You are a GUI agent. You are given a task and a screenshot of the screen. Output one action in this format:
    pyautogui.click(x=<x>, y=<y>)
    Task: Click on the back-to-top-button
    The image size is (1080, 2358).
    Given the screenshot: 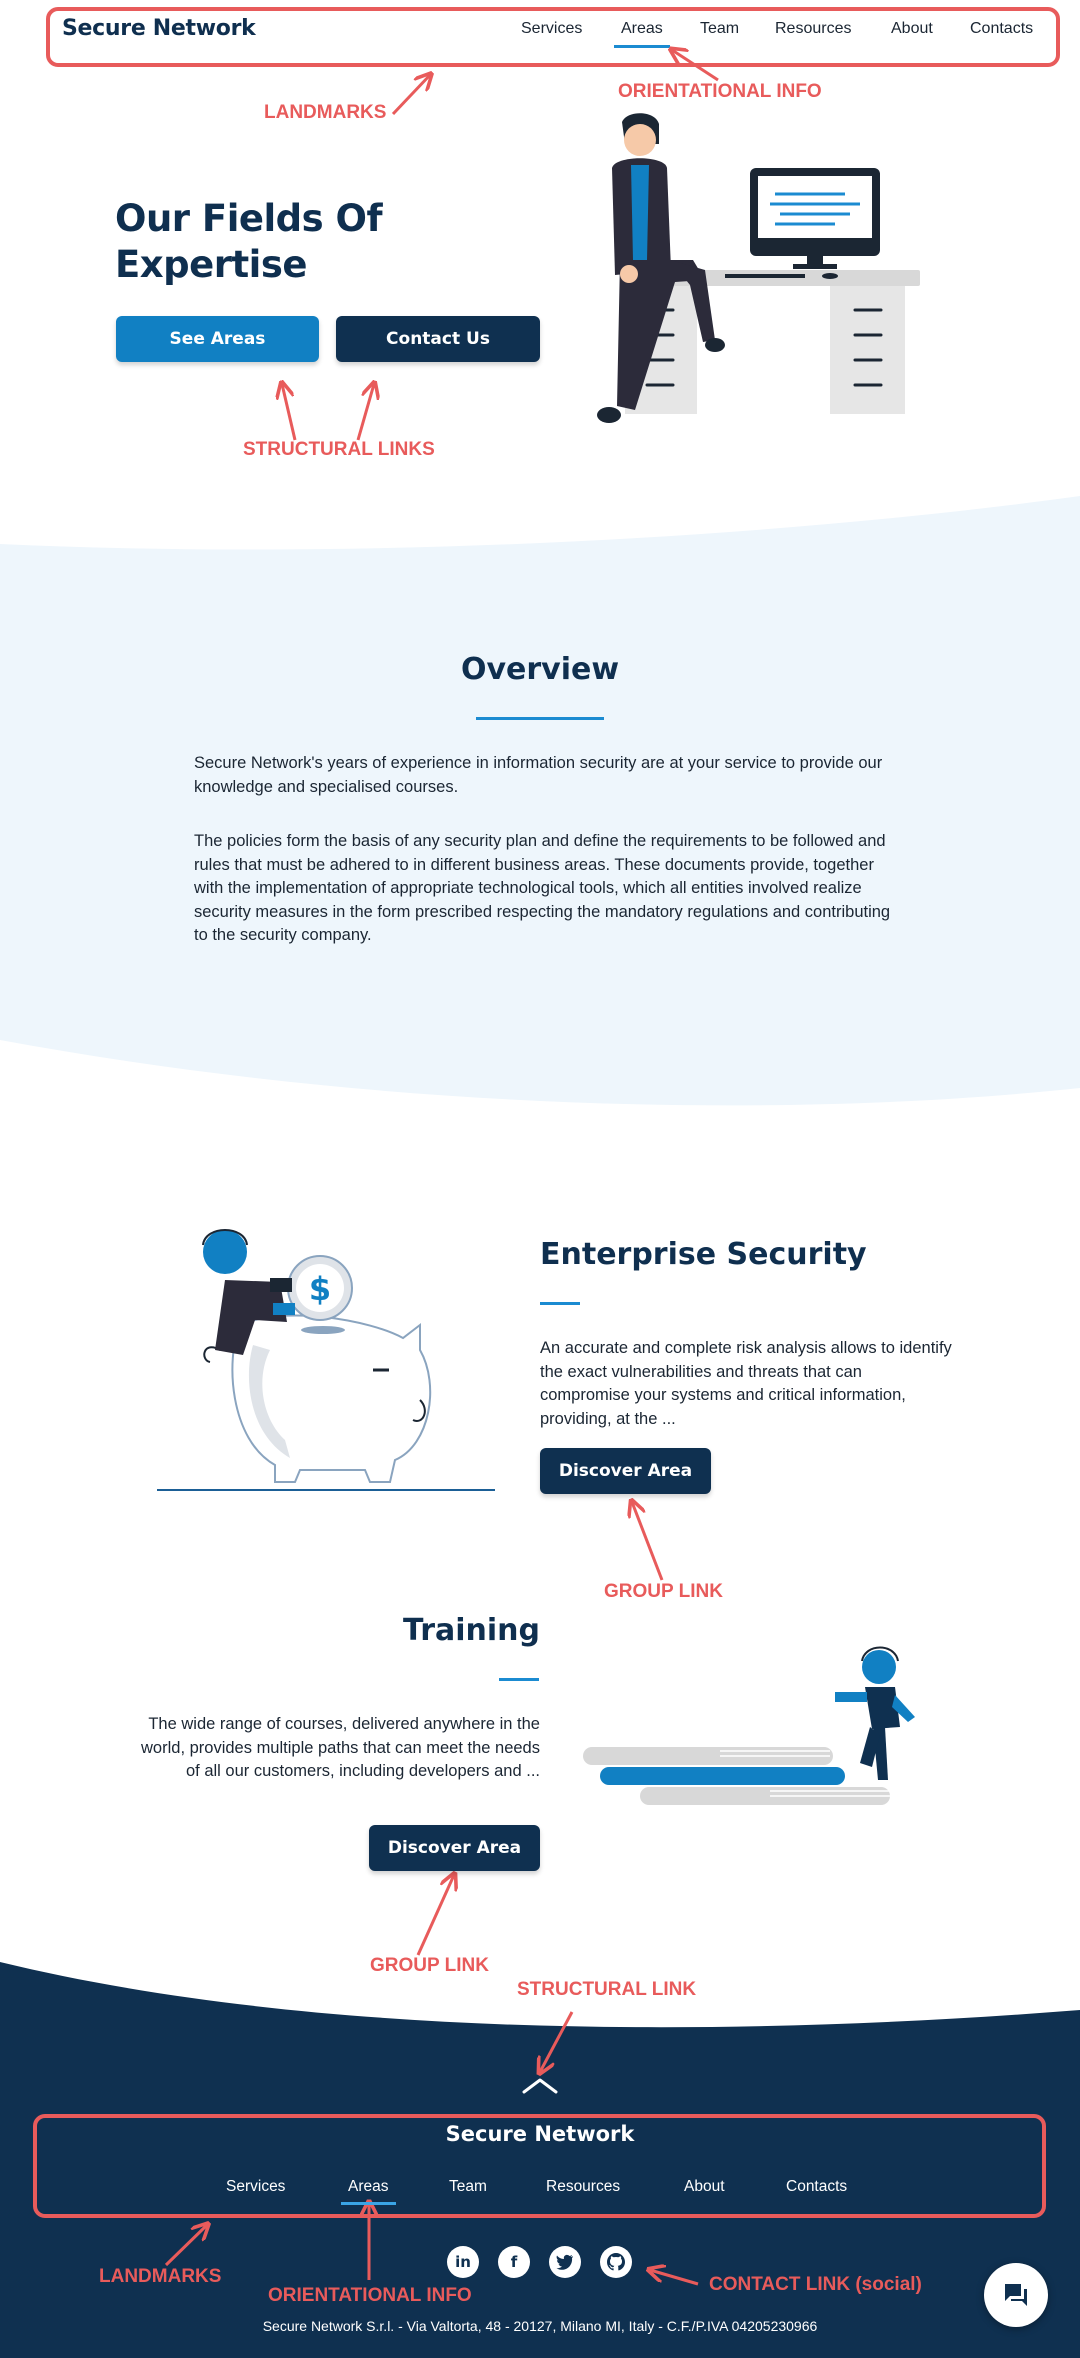 What is the action you would take?
    pyautogui.click(x=540, y=2085)
    